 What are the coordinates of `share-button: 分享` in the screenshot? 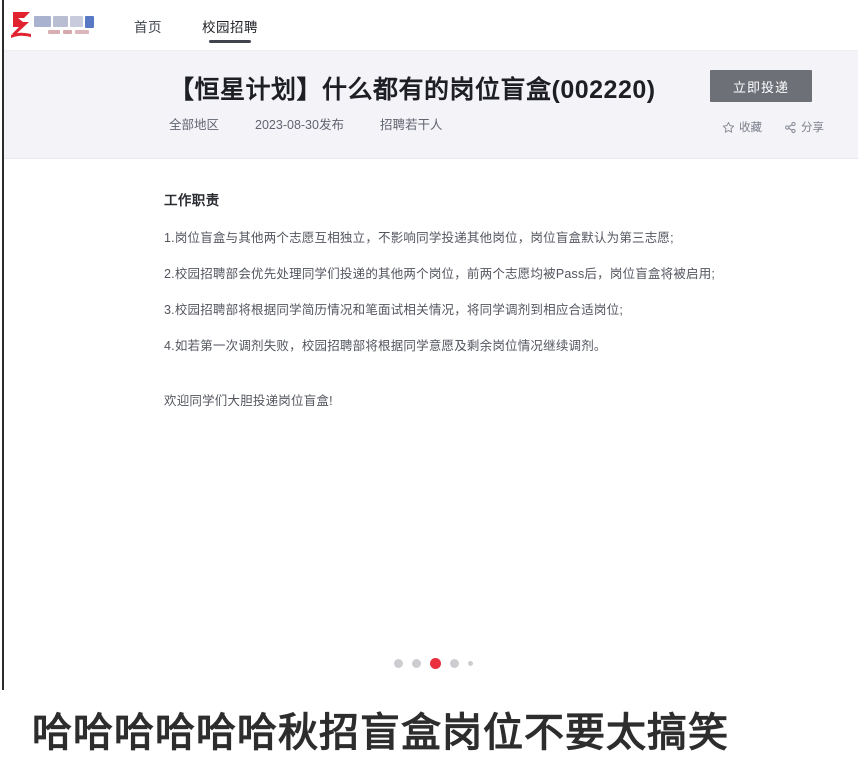 It's located at (804, 127).